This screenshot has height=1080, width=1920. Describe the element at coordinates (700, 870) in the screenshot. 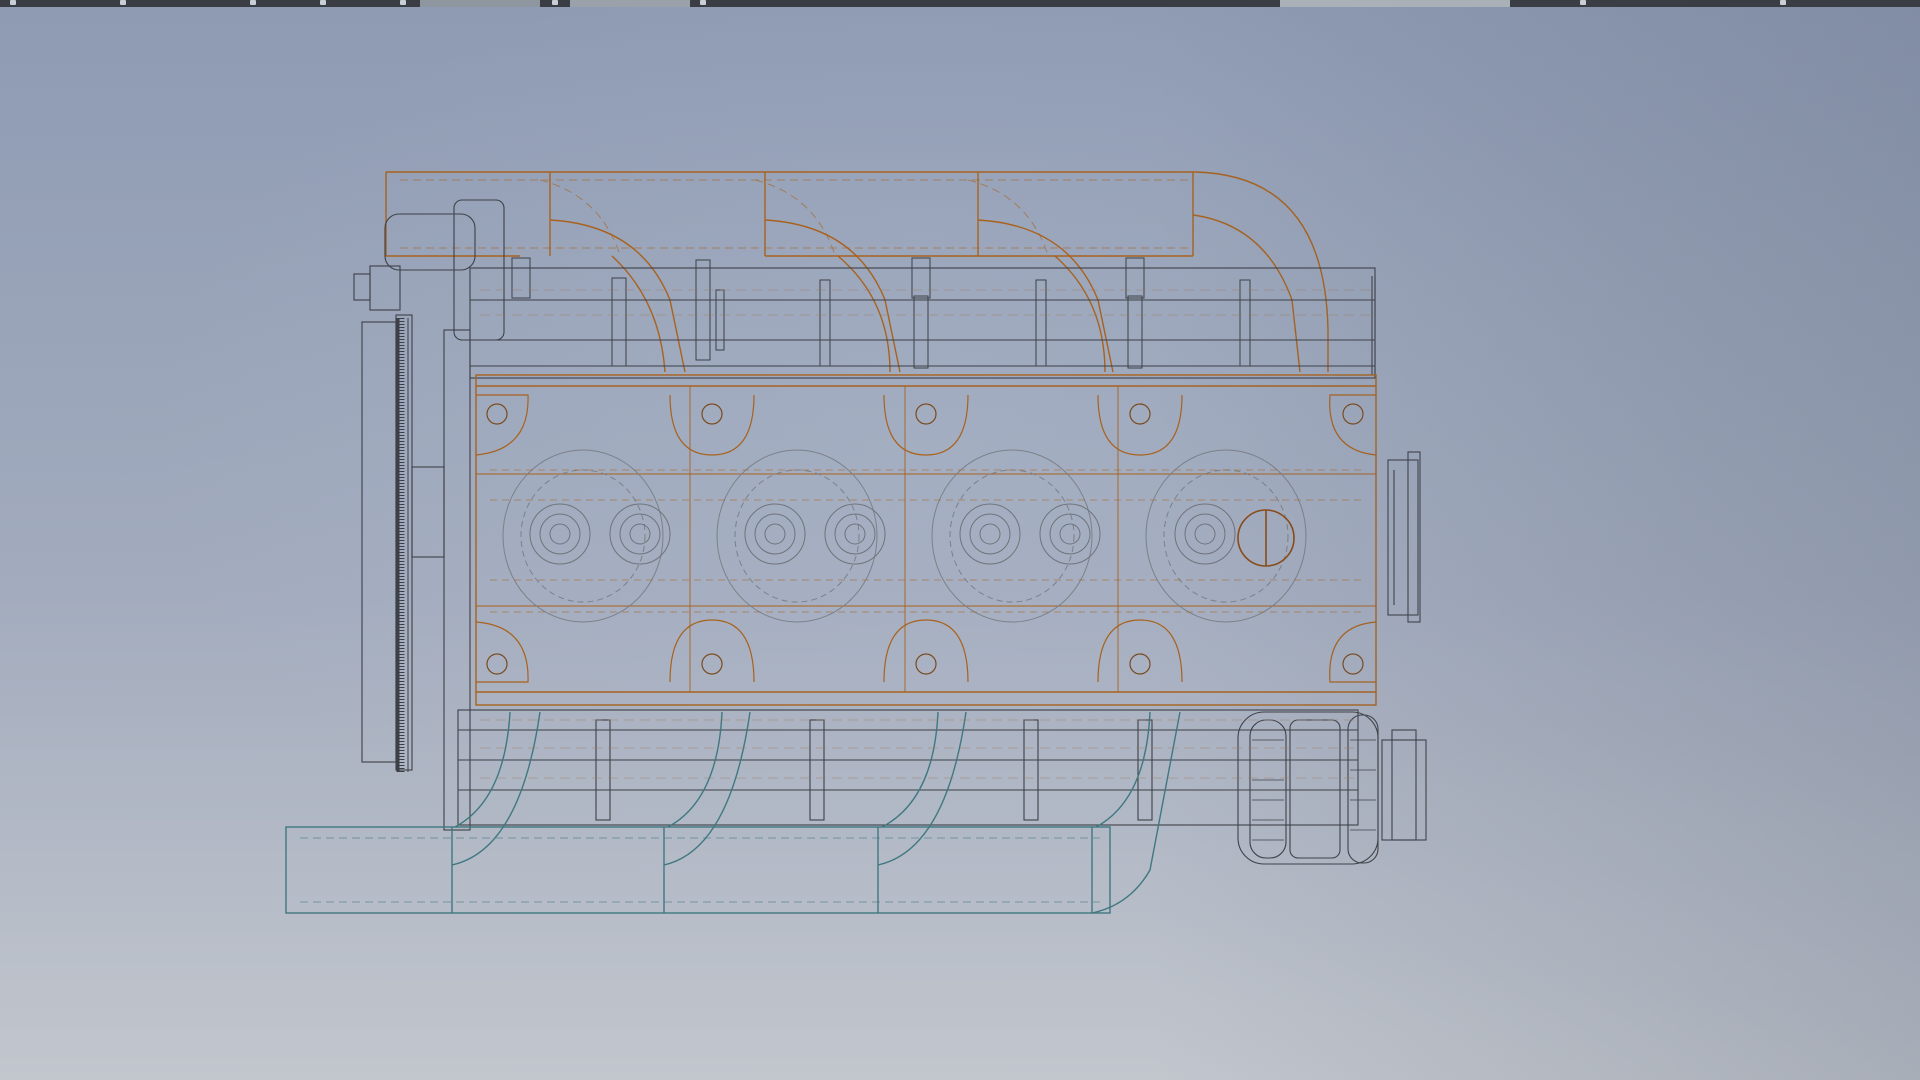

I see `exhaust-hidden-lines` at that location.